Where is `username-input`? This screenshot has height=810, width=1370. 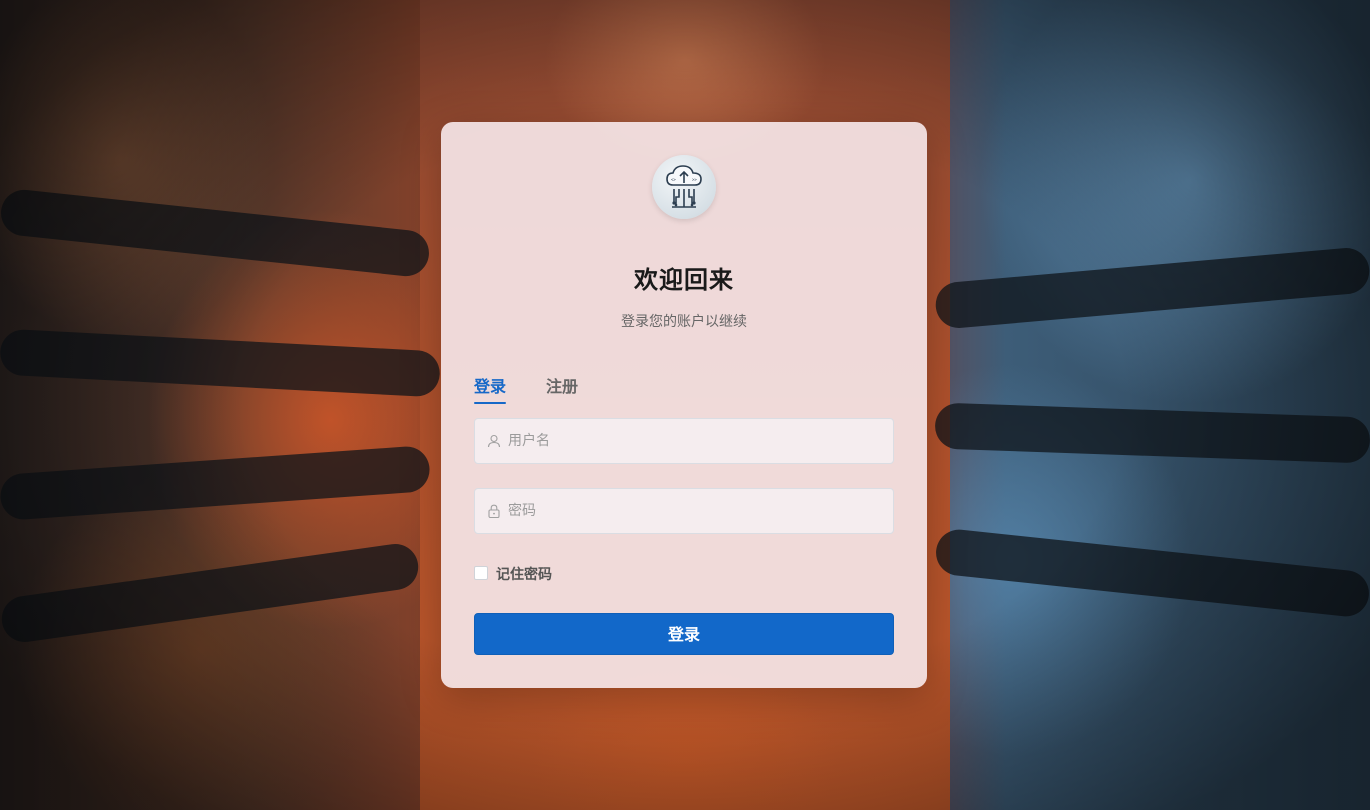
username-input is located at coordinates (696, 441).